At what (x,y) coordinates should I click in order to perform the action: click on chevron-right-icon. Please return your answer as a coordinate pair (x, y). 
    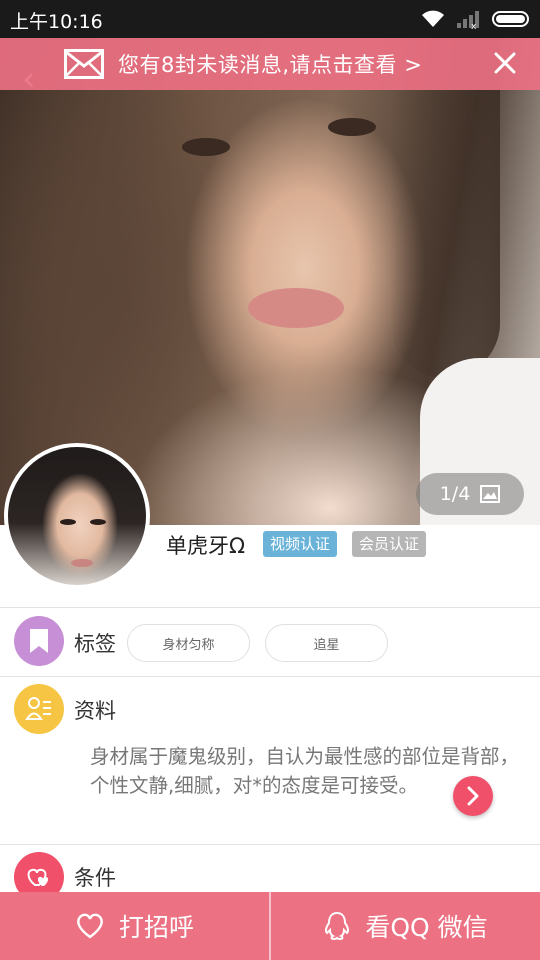
    Looking at the image, I should click on (473, 796).